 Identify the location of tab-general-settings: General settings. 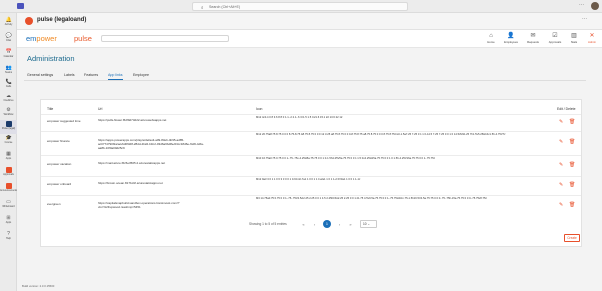
(40, 75).